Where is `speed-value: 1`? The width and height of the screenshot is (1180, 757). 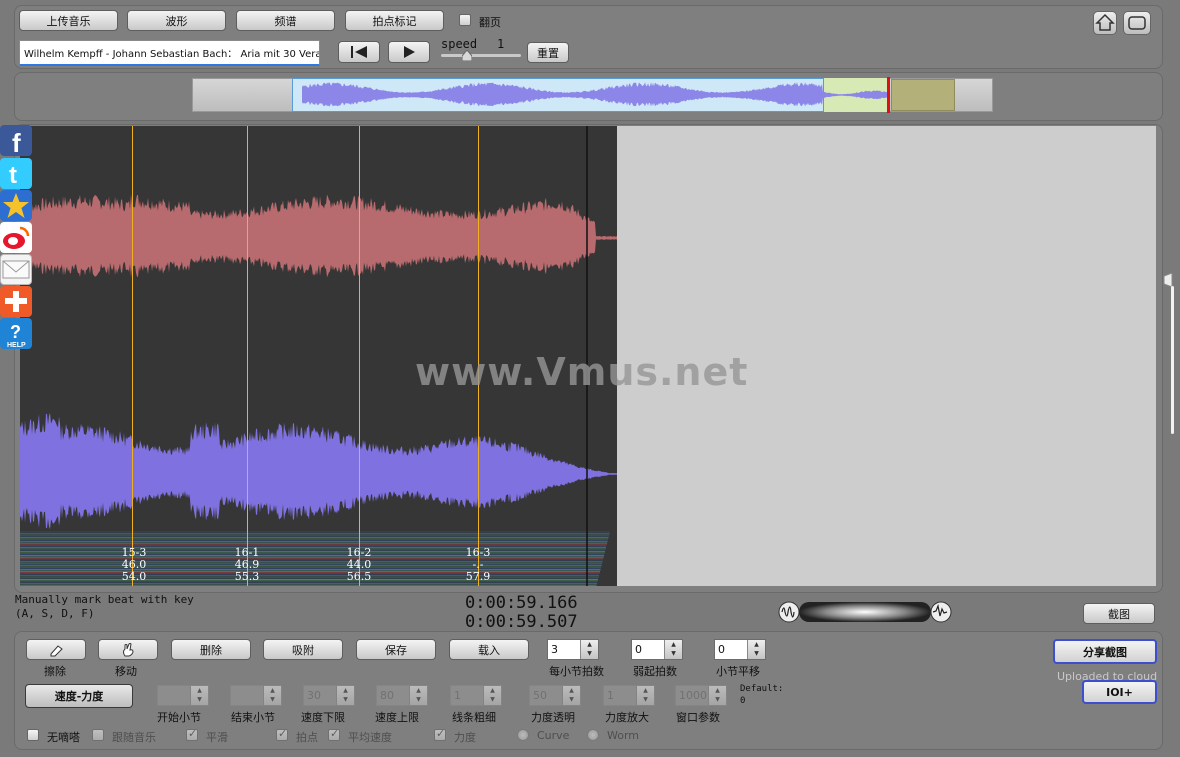
speed-value: 1 is located at coordinates (501, 44).